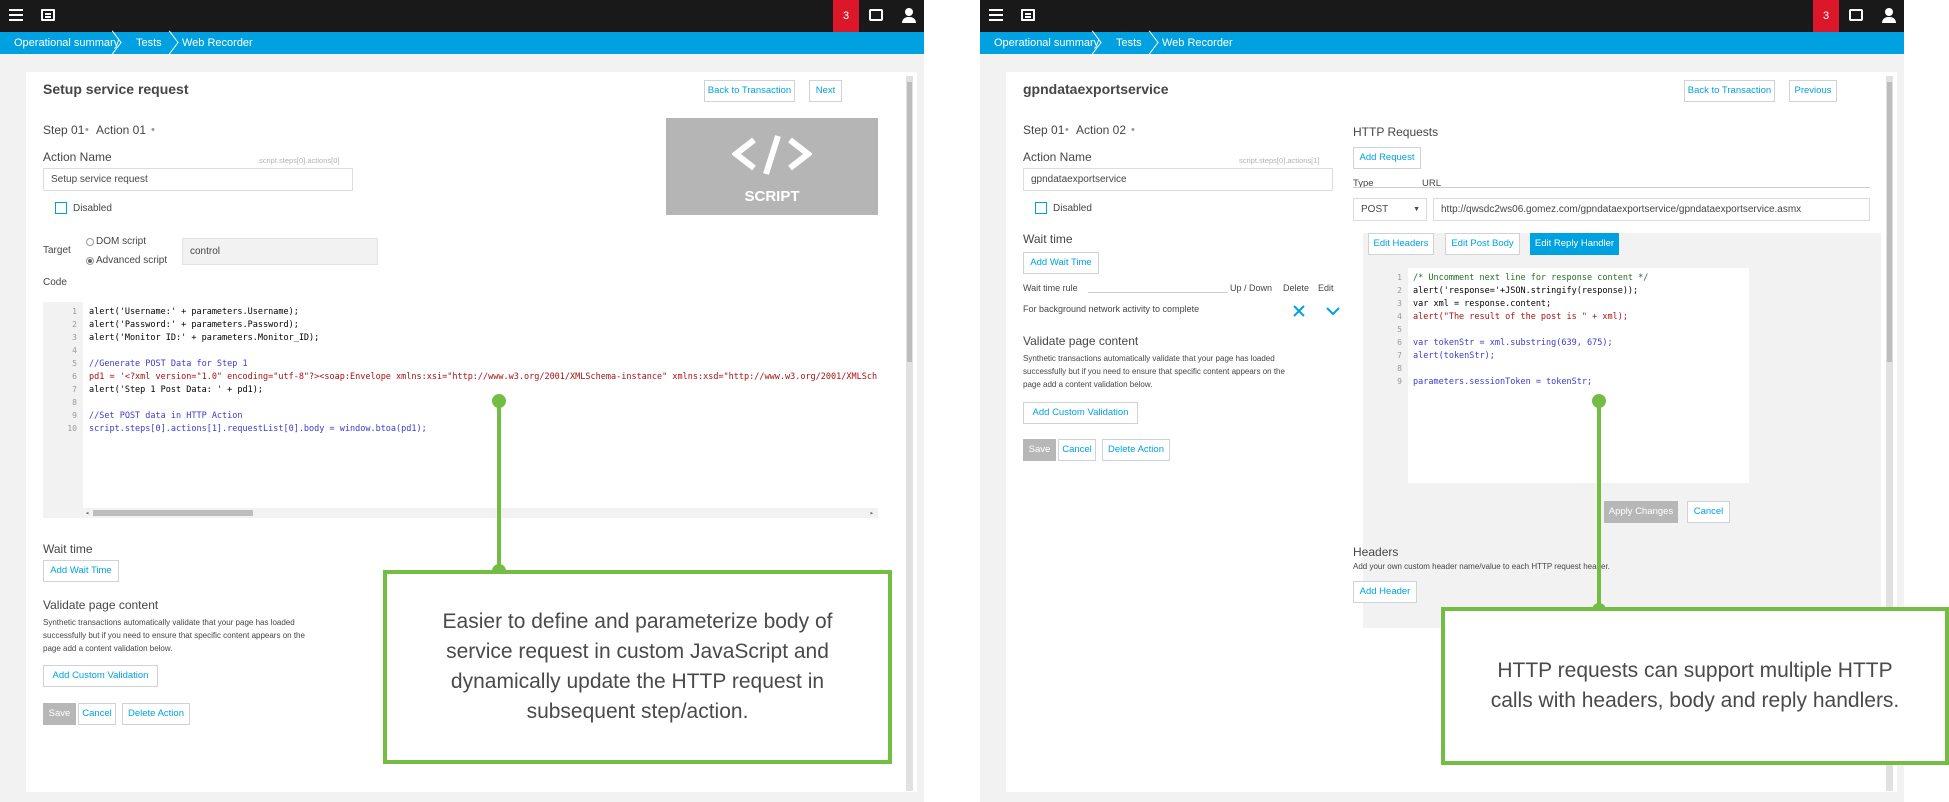 This screenshot has width=1949, height=802. What do you see at coordinates (1326, 288) in the screenshot?
I see `wait-col-edit: Edit` at bounding box center [1326, 288].